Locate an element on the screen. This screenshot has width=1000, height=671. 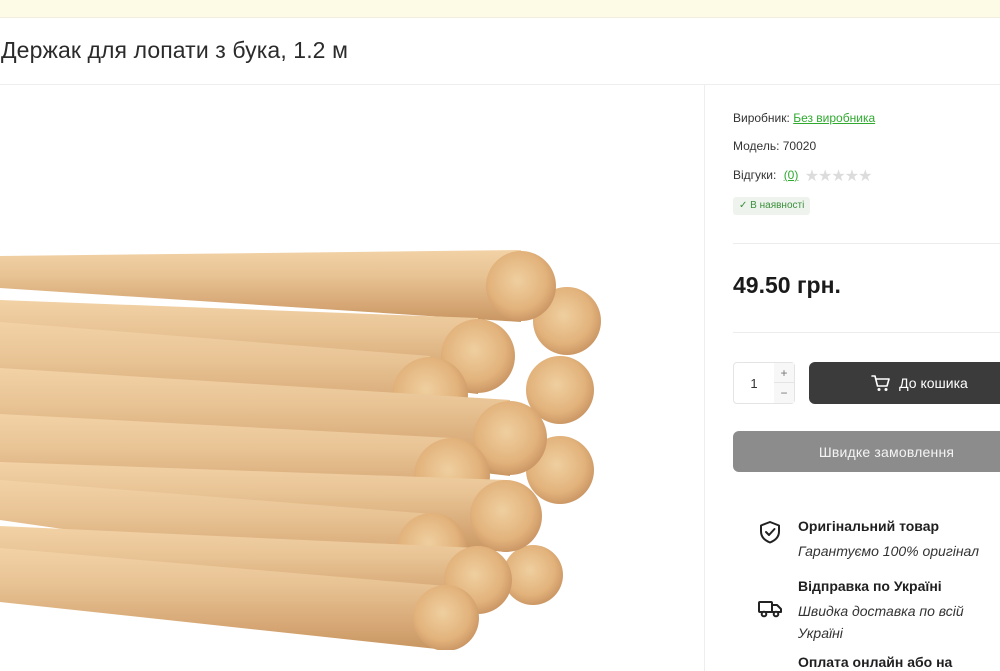
quick-order-button: Швидке замовлення is located at coordinates (866, 451).